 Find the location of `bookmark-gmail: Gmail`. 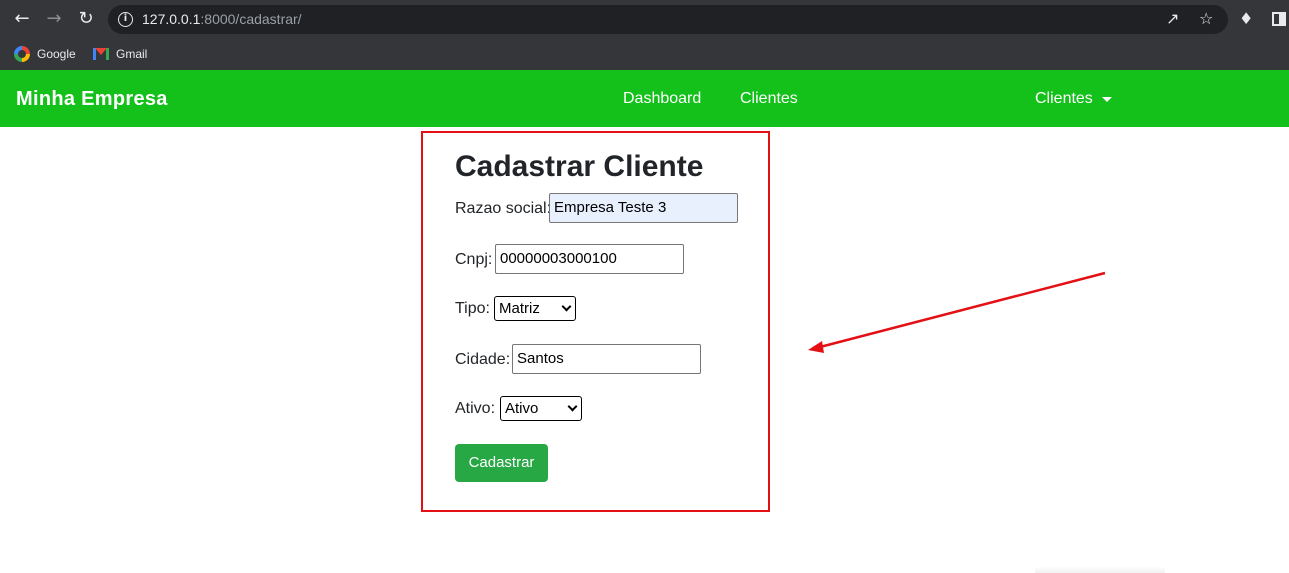

bookmark-gmail: Gmail is located at coordinates (120, 54).